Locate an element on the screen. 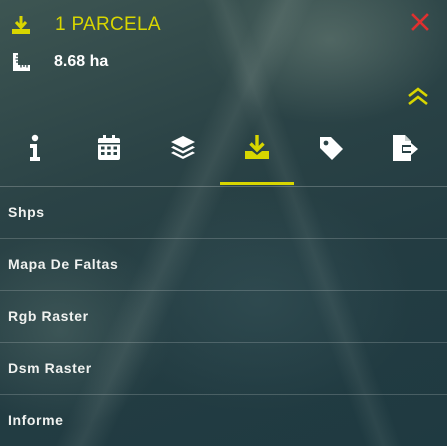  download-item-informe: Informe is located at coordinates (223, 420).